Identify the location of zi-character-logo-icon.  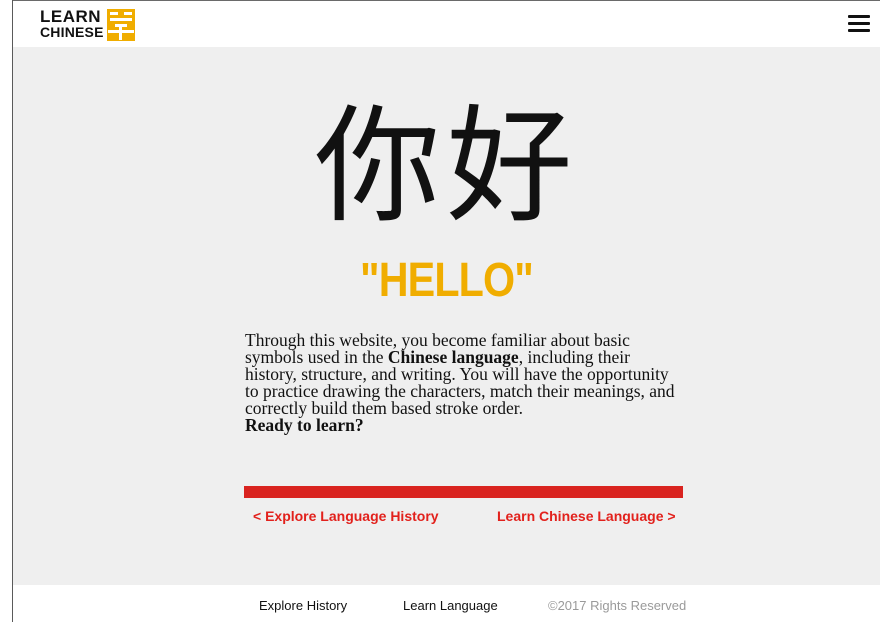
(120, 25).